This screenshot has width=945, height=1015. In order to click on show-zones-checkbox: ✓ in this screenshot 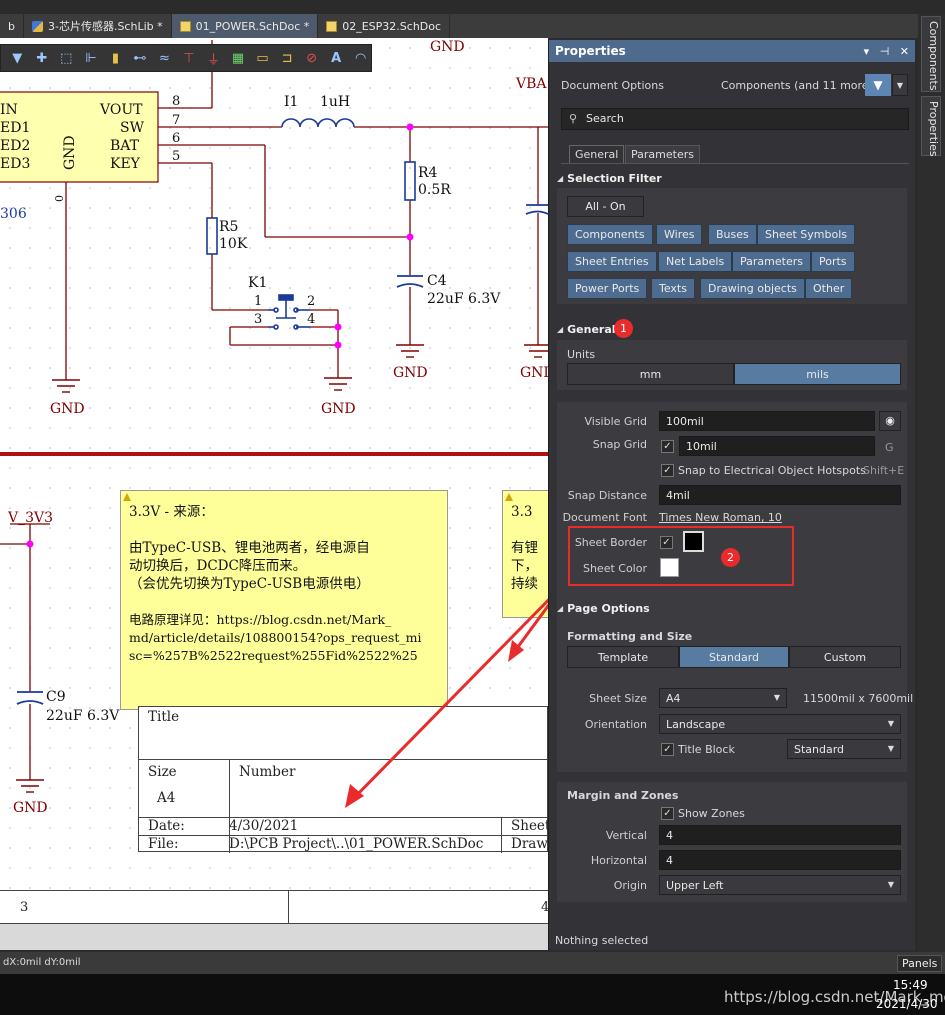, I will do `click(667, 813)`.